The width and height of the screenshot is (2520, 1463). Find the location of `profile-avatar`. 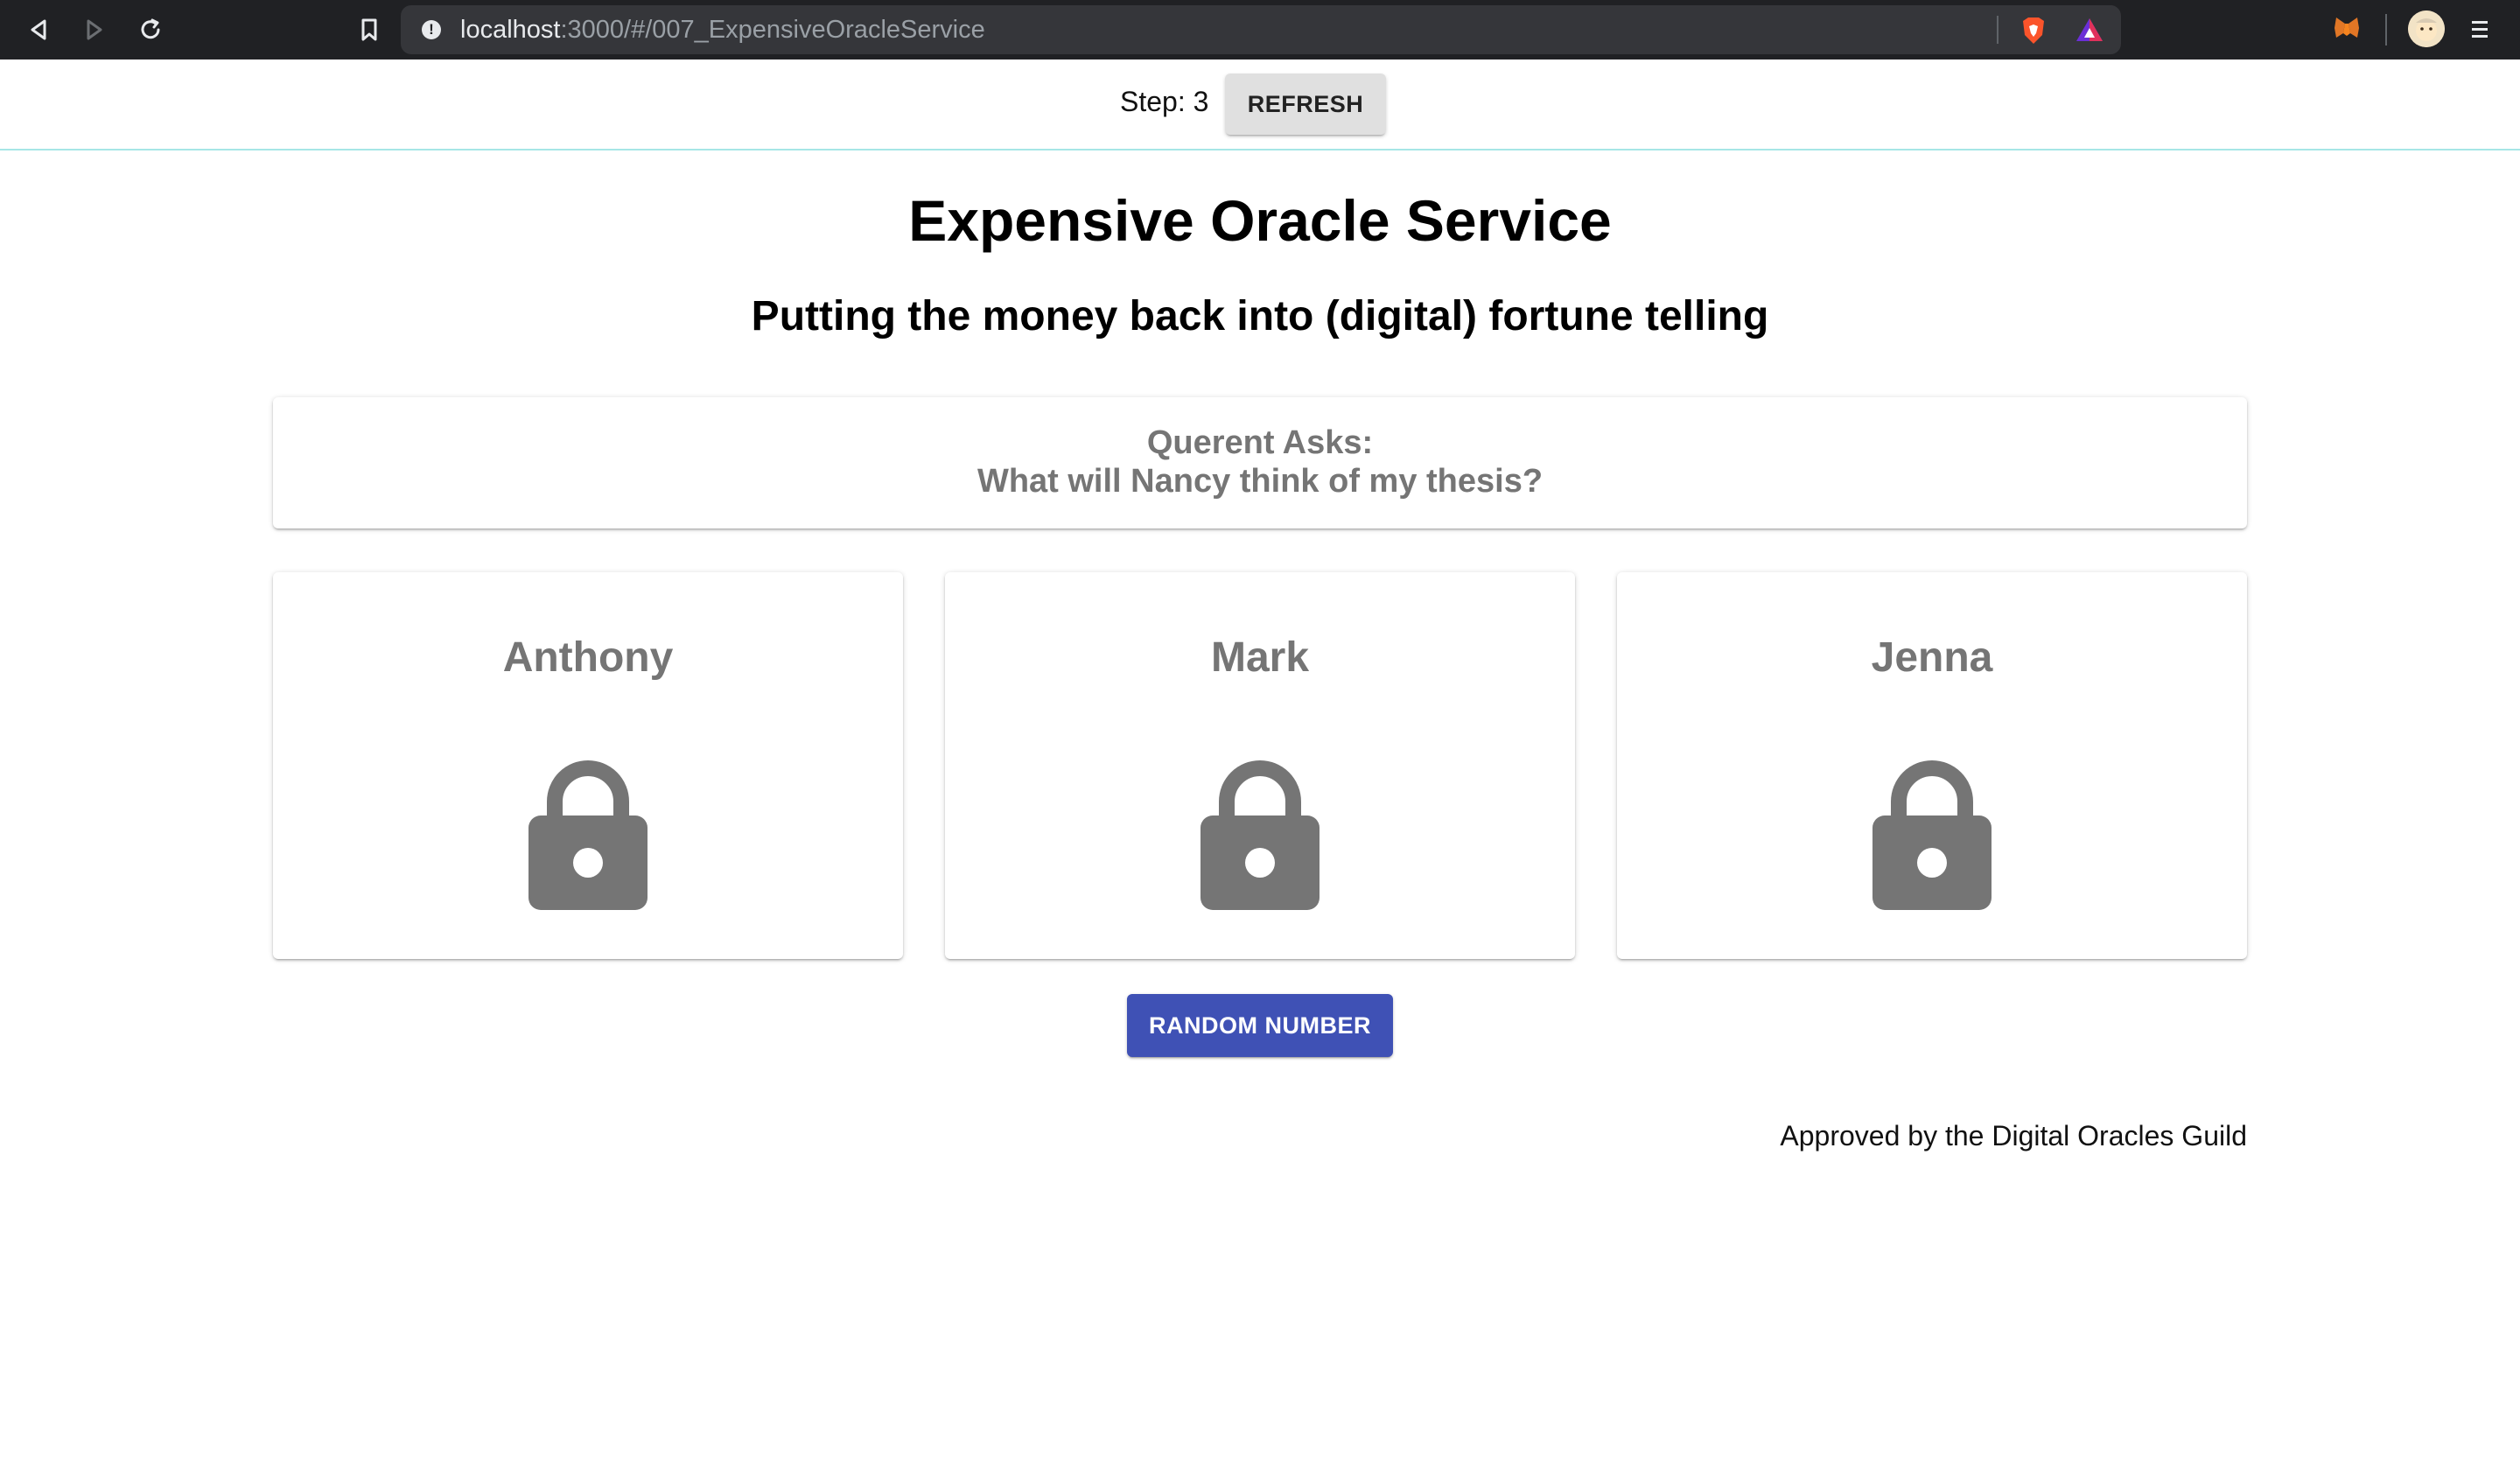

profile-avatar is located at coordinates (2426, 28).